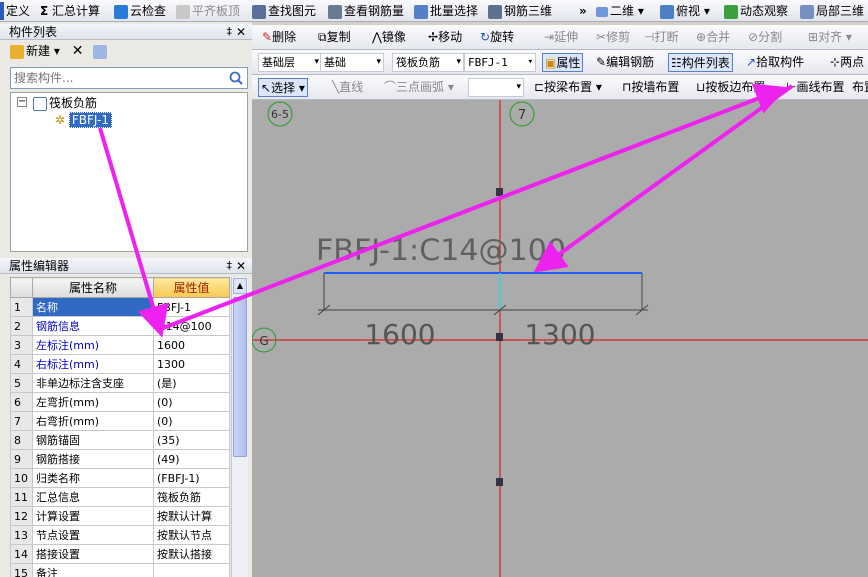 The width and height of the screenshot is (868, 577). What do you see at coordinates (419, 87) in the screenshot?
I see `three-point-arc-button: ⌒三点画弧 ▾` at bounding box center [419, 87].